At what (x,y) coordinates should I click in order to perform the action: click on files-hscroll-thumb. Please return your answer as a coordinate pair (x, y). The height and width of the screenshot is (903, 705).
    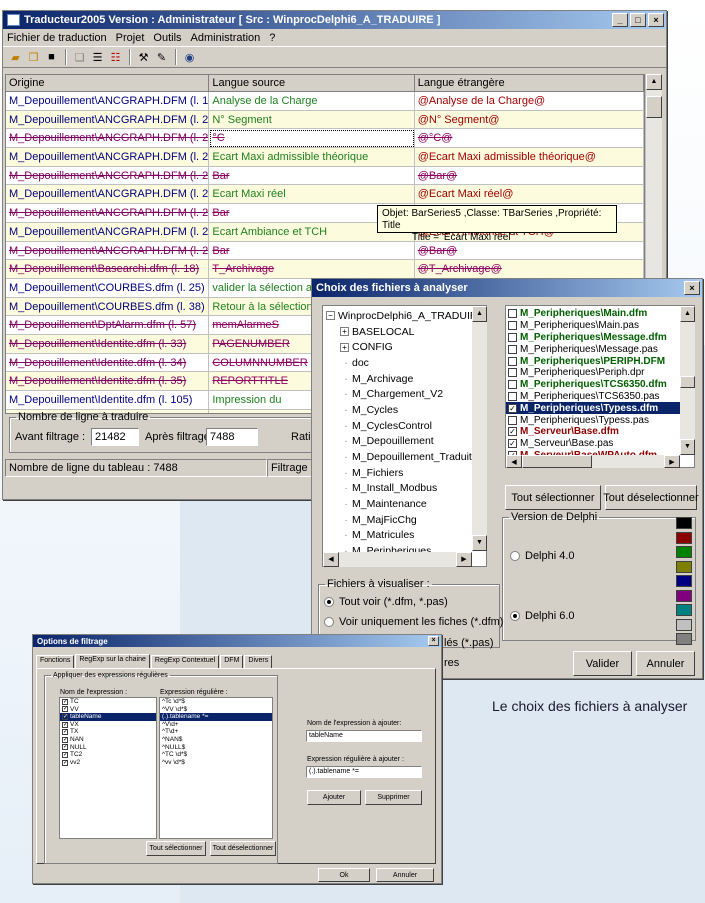
    Looking at the image, I should click on (557, 461).